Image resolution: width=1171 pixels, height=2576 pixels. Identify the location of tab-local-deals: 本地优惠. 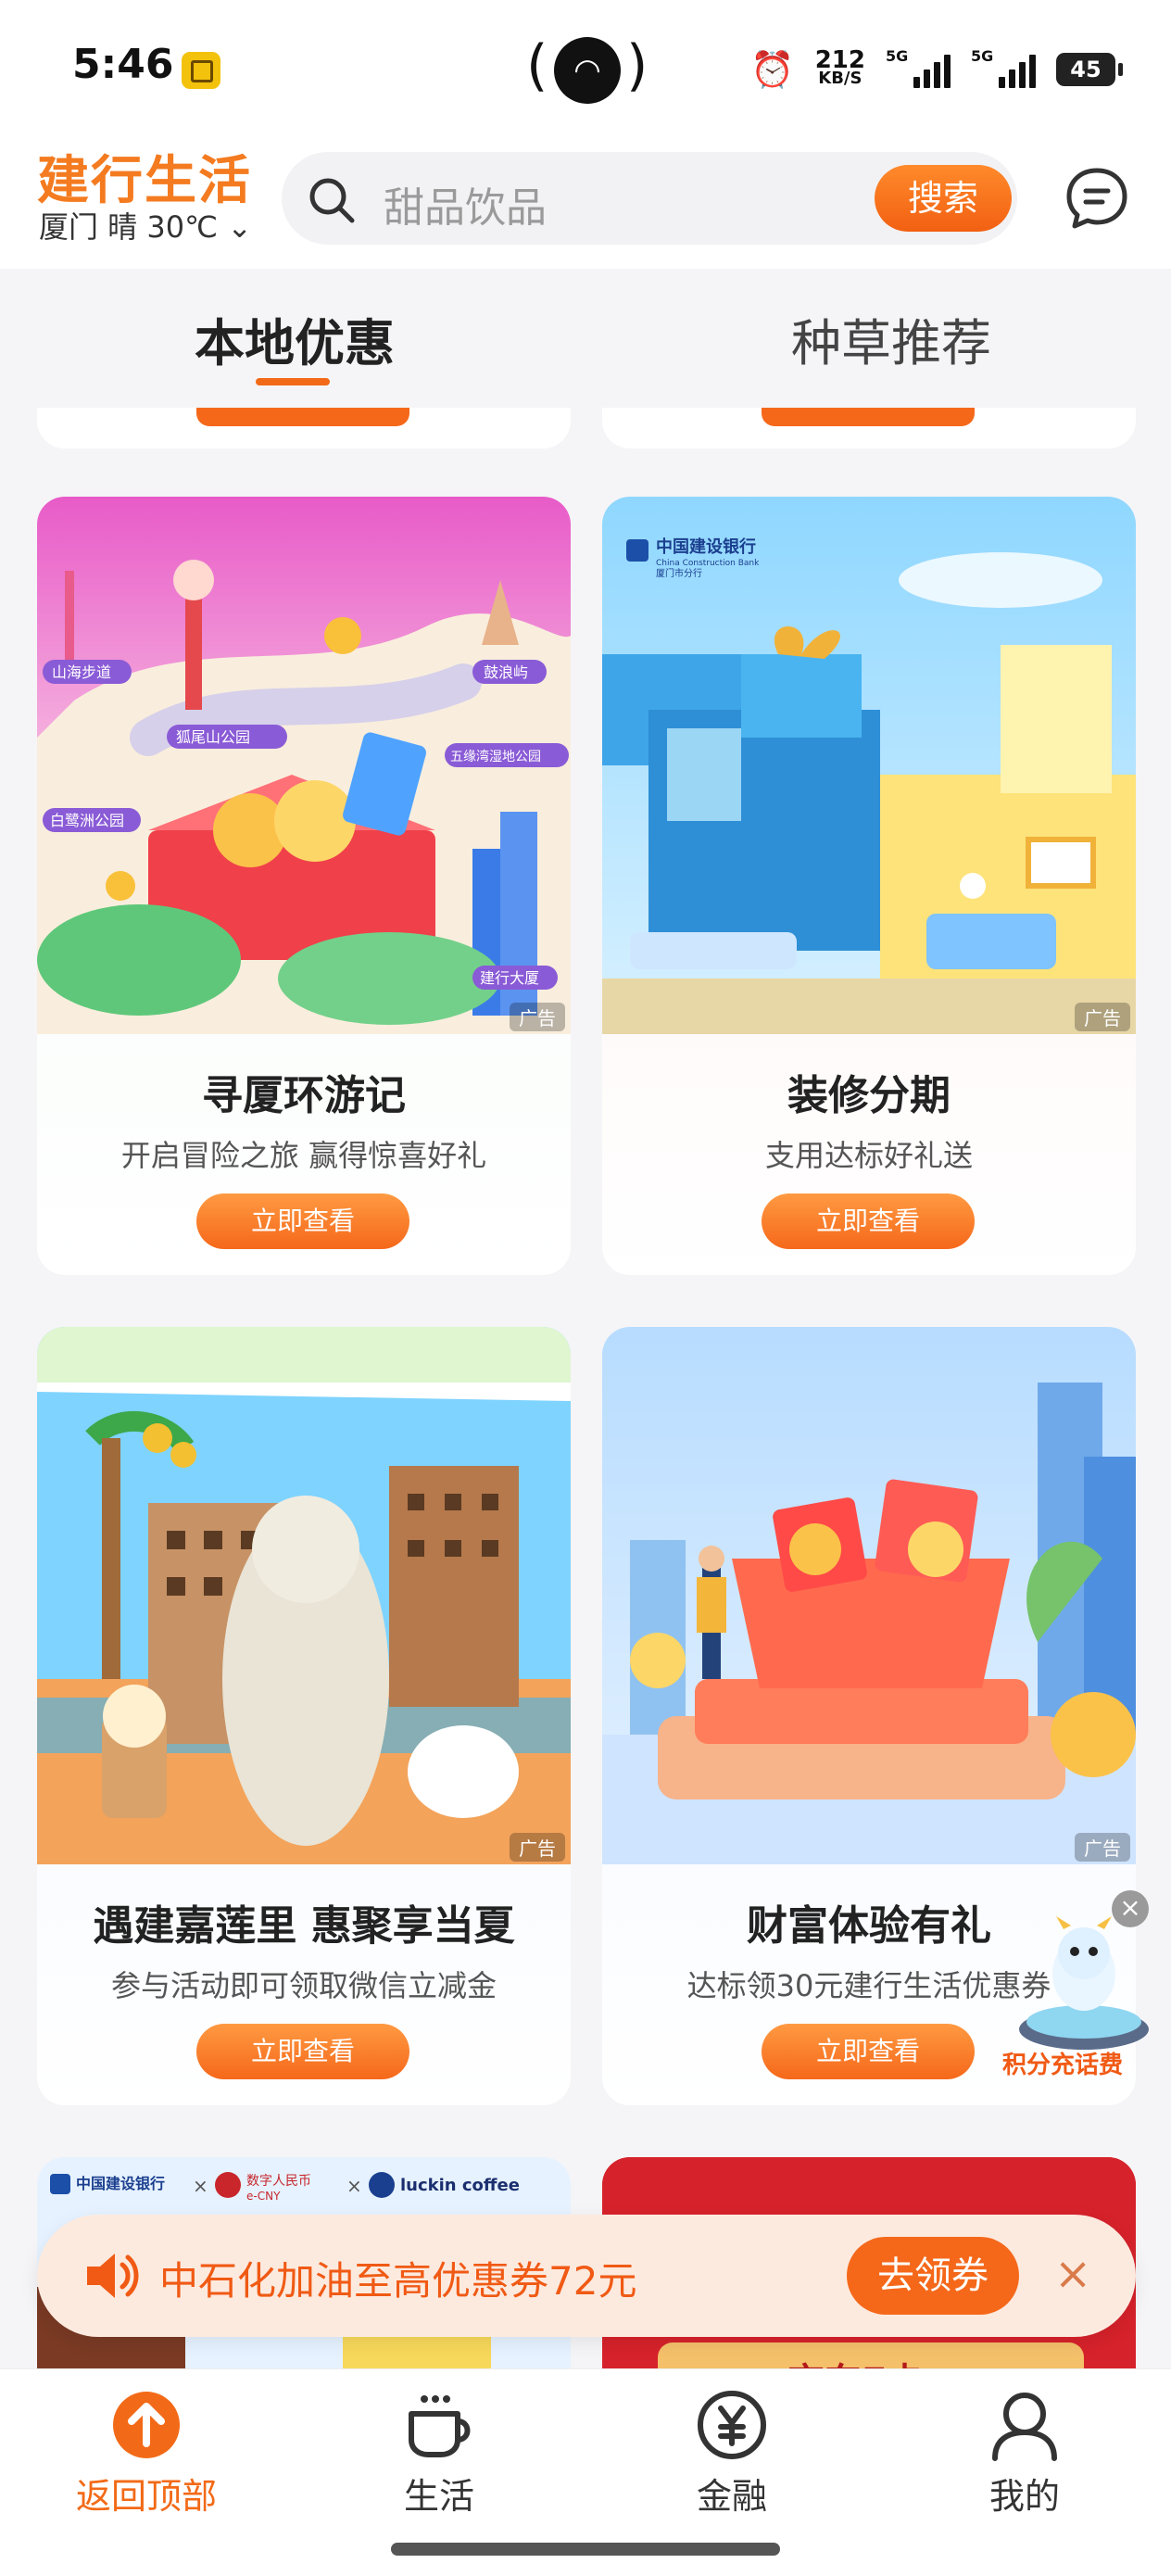
(295, 338).